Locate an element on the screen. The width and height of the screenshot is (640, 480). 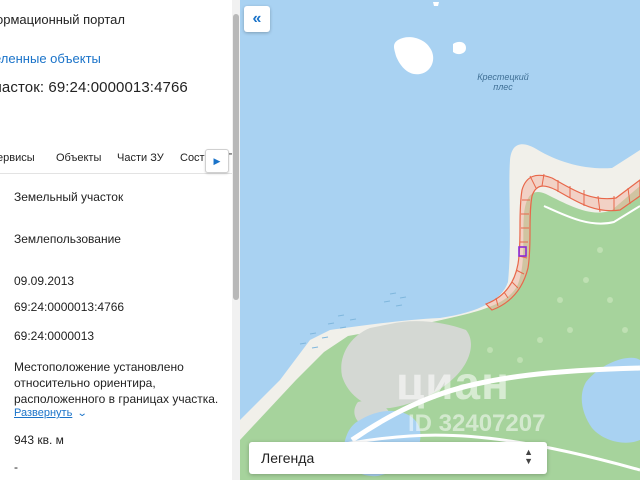
found-objects-link: еленные объекты is located at coordinates (50, 58).